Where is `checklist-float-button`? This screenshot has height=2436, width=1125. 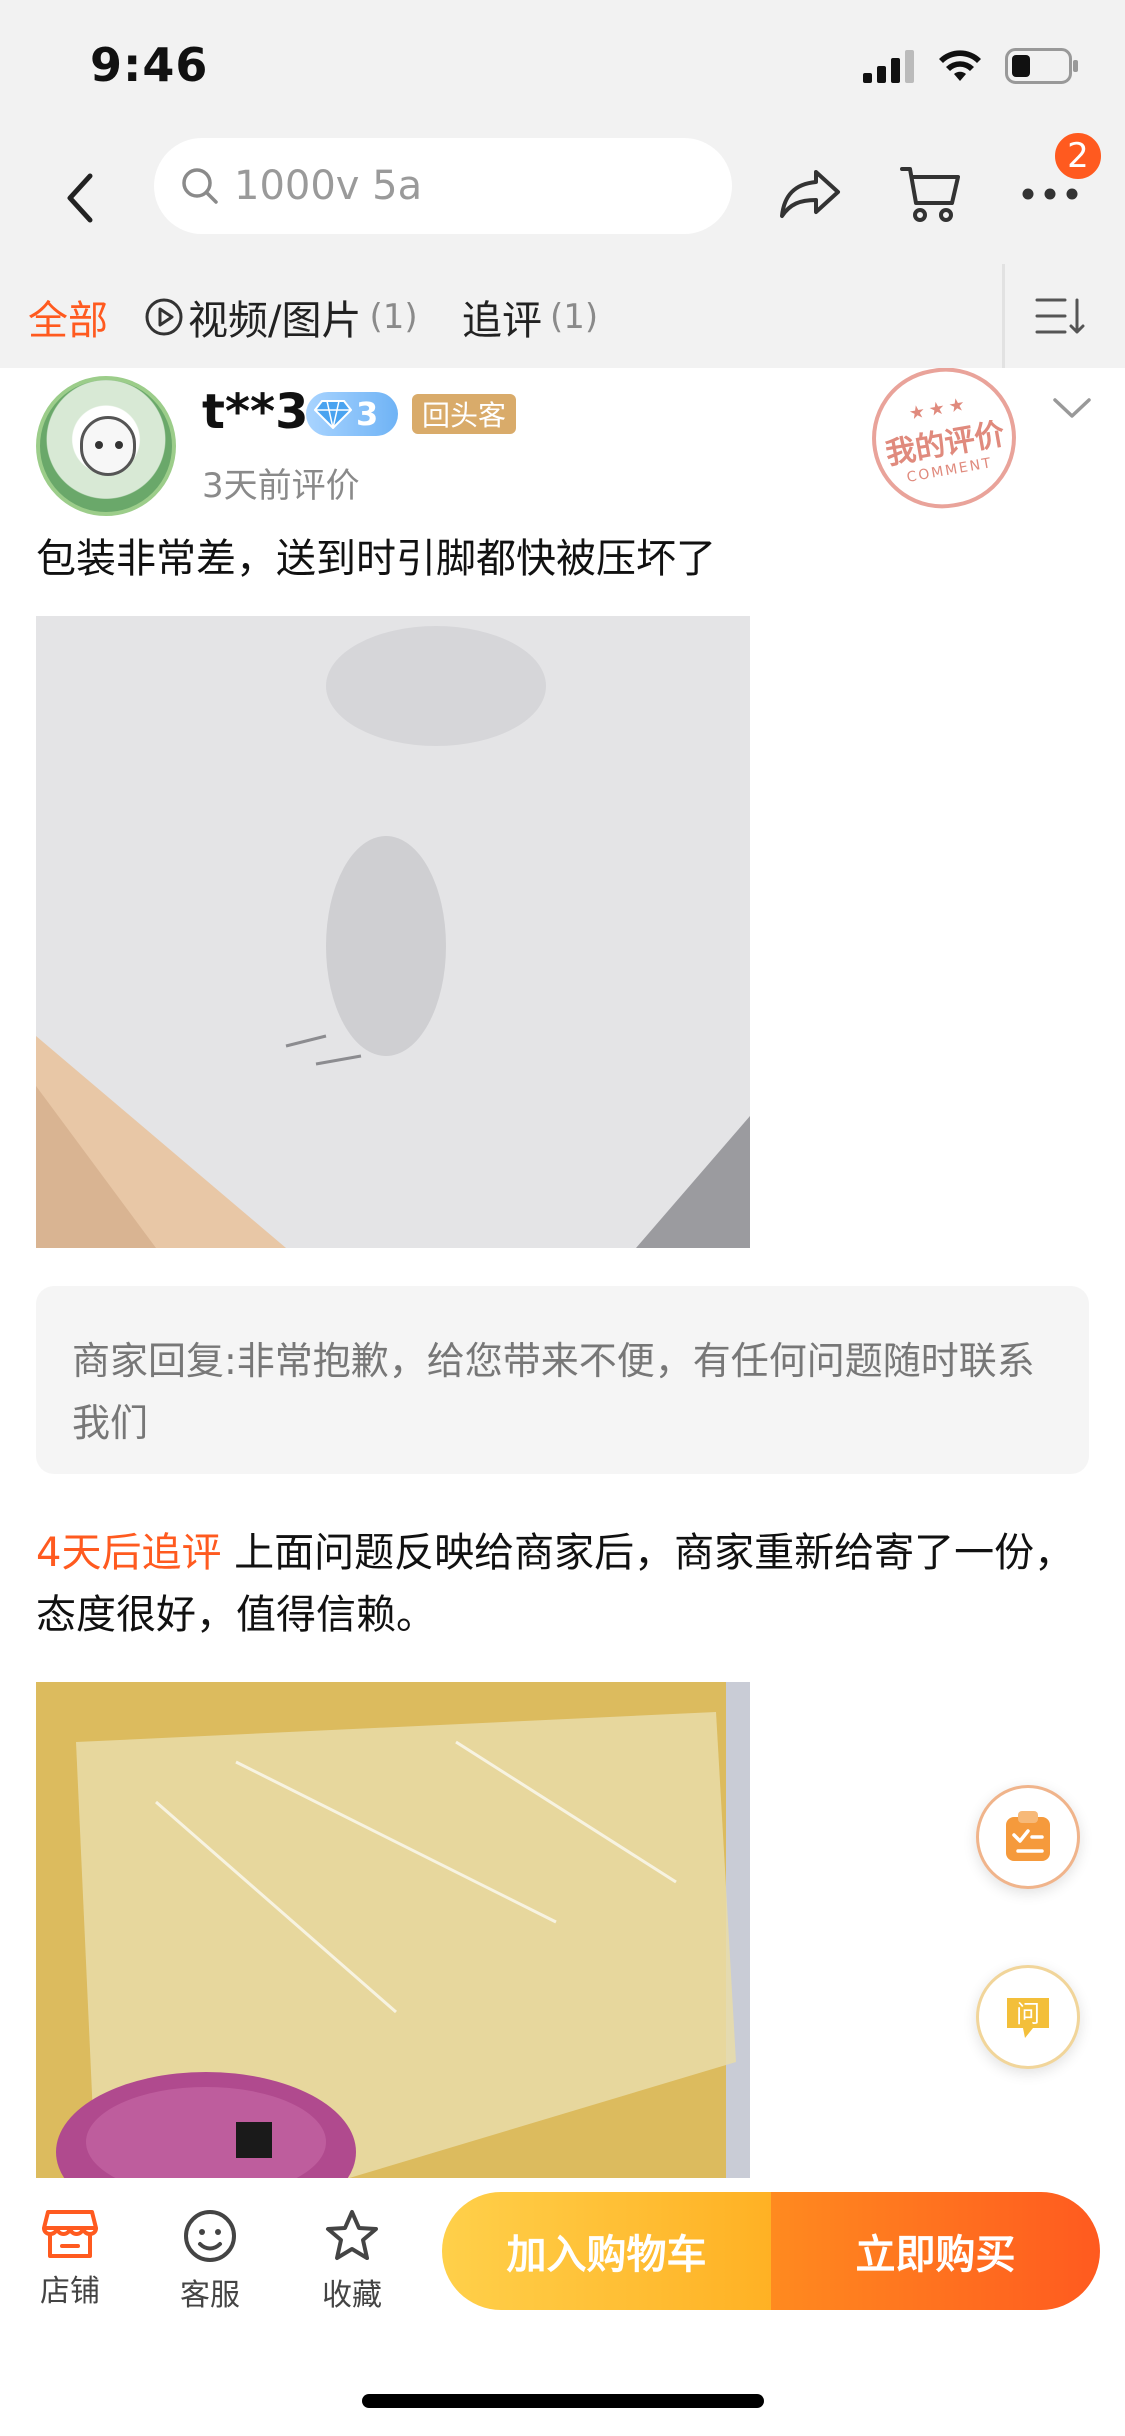
checklist-float-button is located at coordinates (1028, 1837).